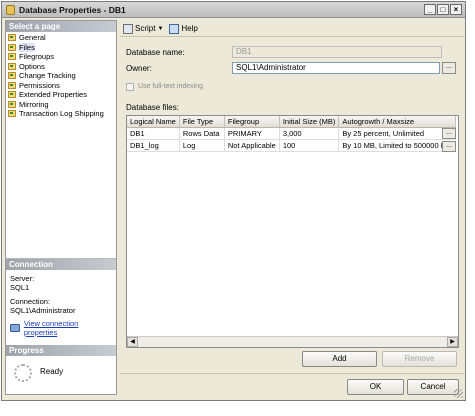 Image resolution: width=475 pixels, height=416 pixels. Describe the element at coordinates (397, 145) in the screenshot. I see `cell-autogrowth: By 10 MB, Limited to 500000 MB` at that location.